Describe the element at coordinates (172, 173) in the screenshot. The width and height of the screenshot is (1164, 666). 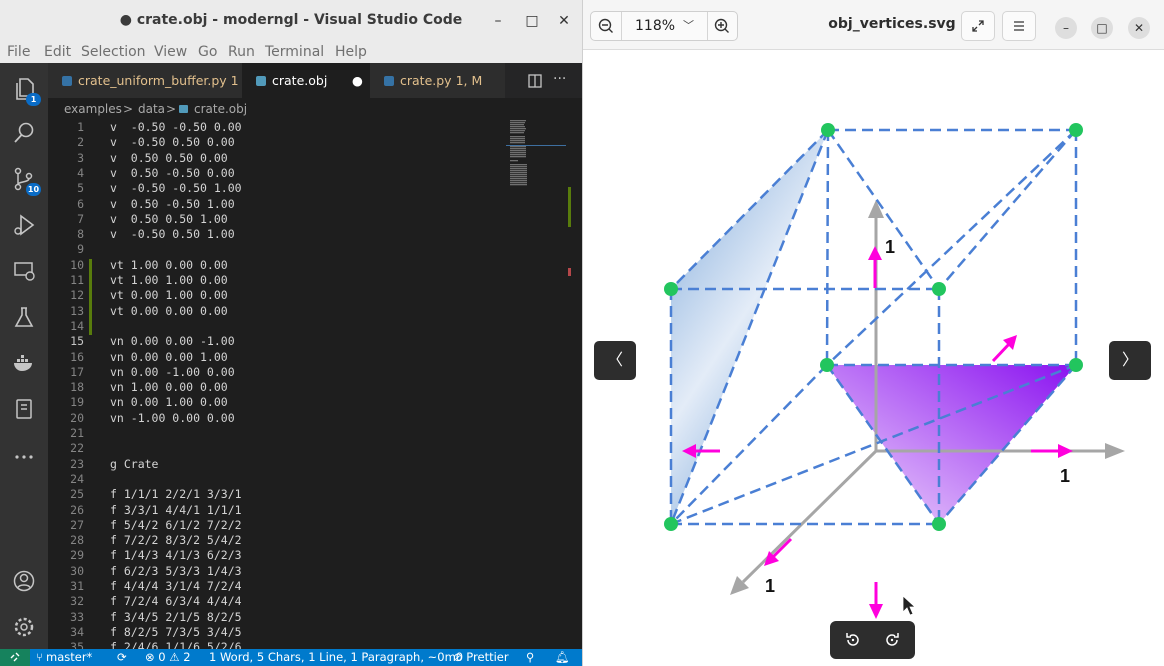
I see `code-line: v 0.50 -0.50 0.00` at that location.